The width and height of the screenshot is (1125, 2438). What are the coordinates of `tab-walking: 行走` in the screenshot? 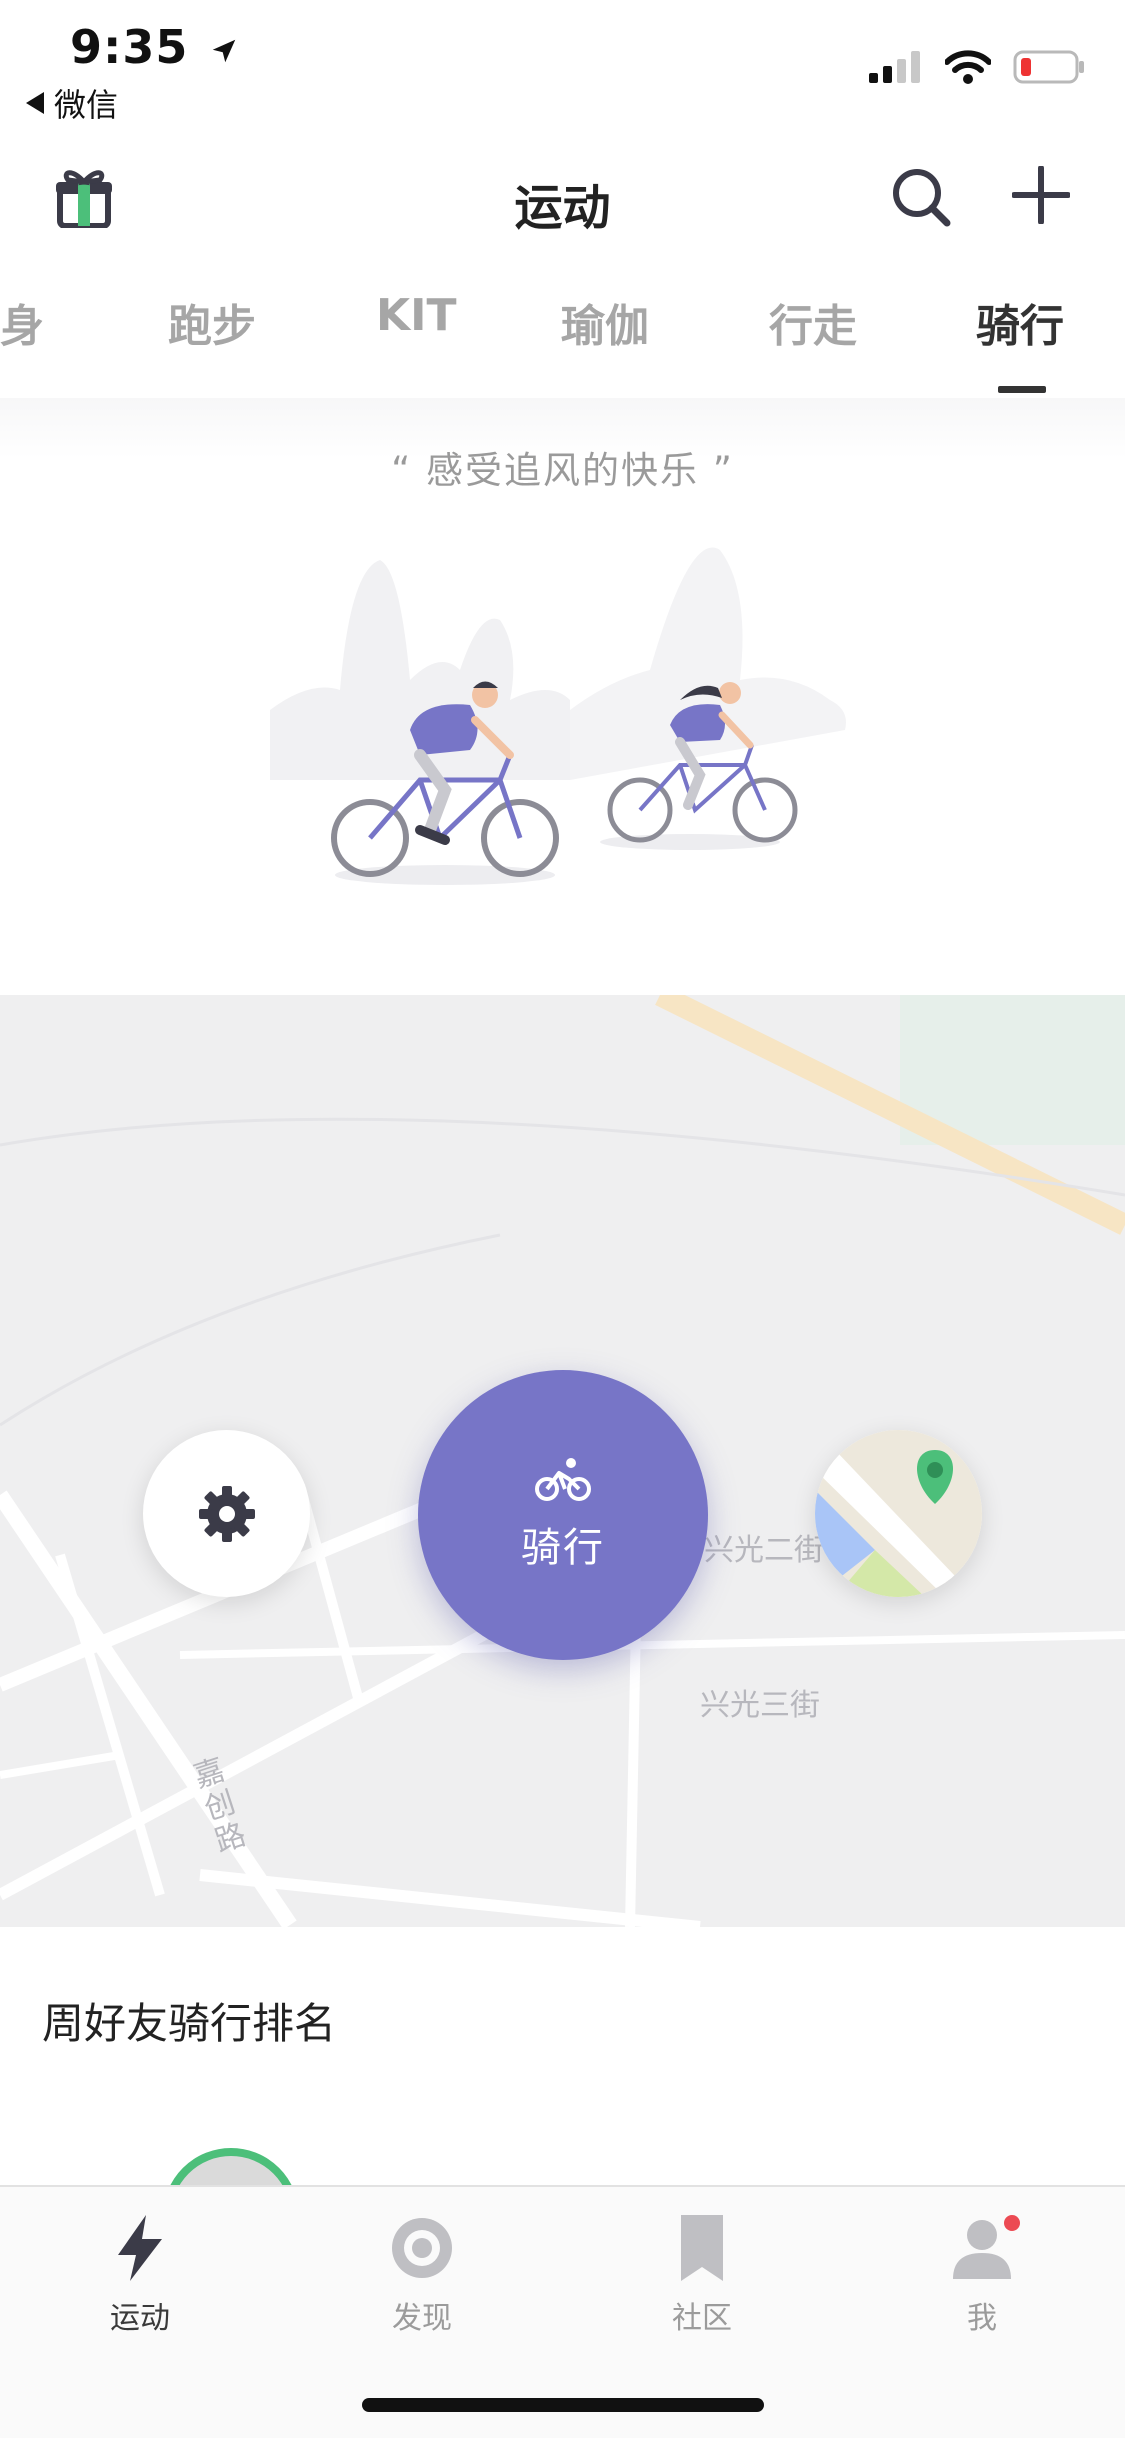 It's located at (813, 322).